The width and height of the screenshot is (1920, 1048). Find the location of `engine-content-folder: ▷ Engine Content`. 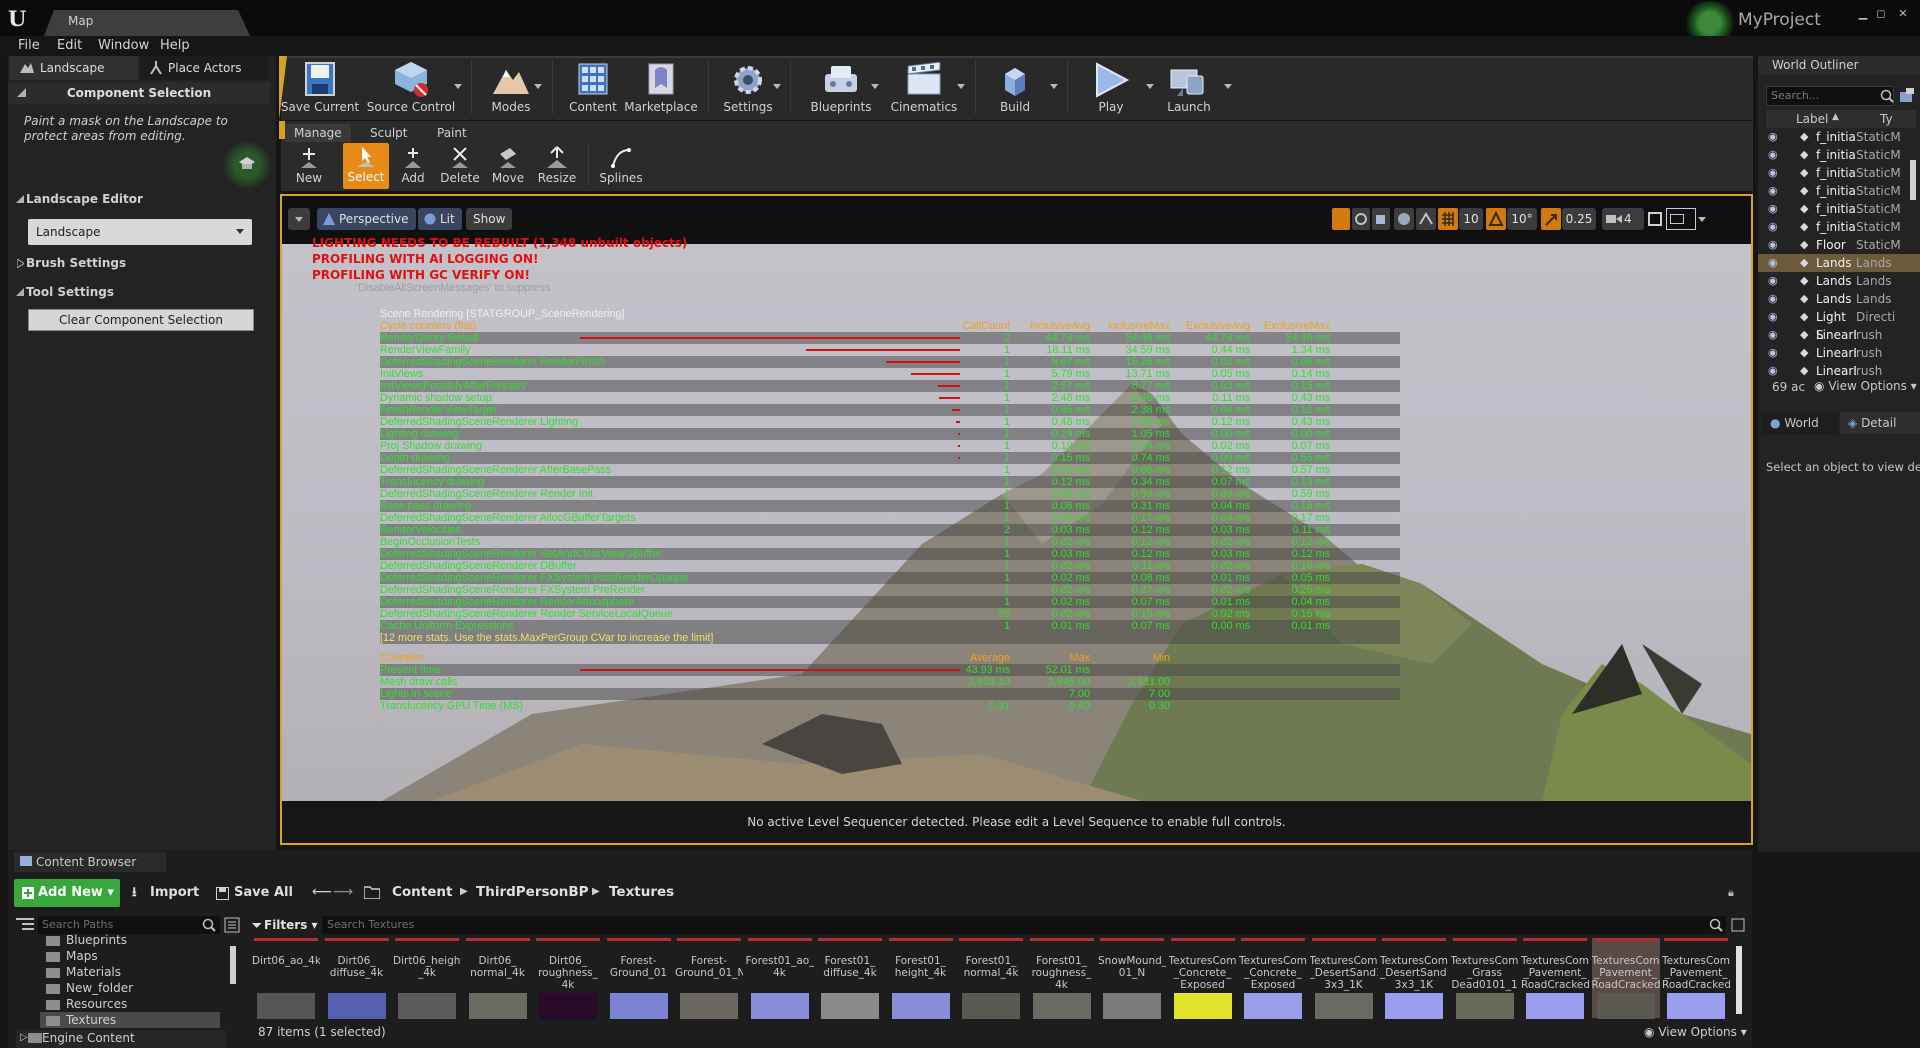

engine-content-folder: ▷ Engine Content is located at coordinates (121, 1039).